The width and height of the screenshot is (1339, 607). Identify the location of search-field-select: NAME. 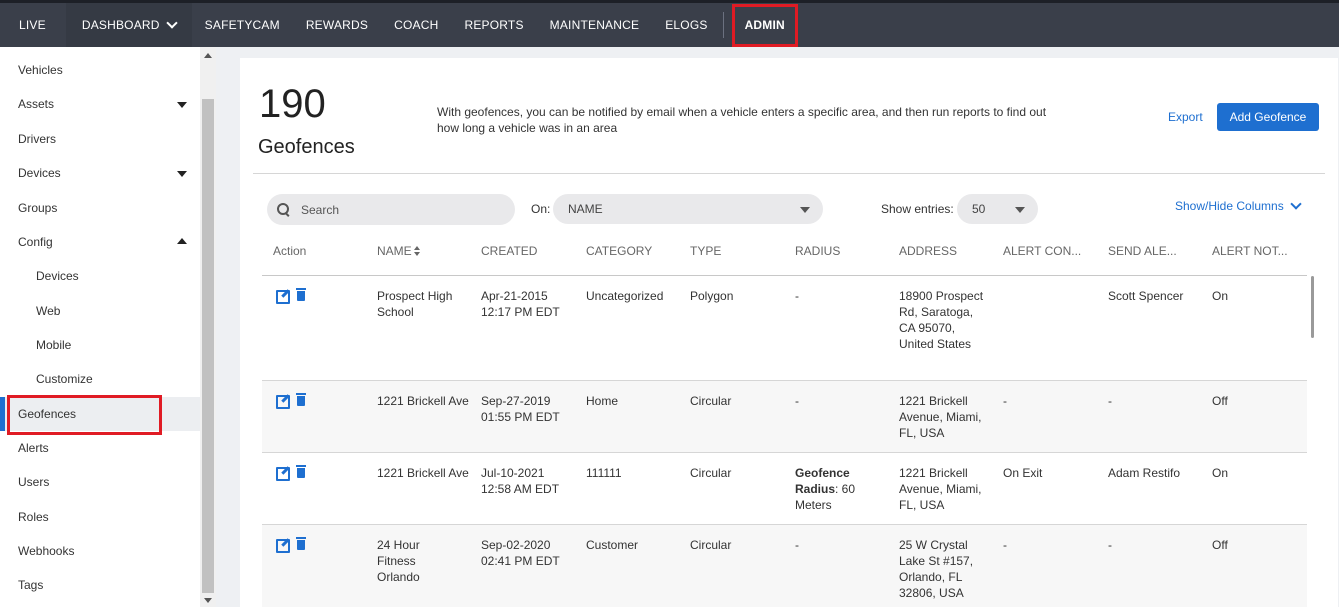
(688, 209).